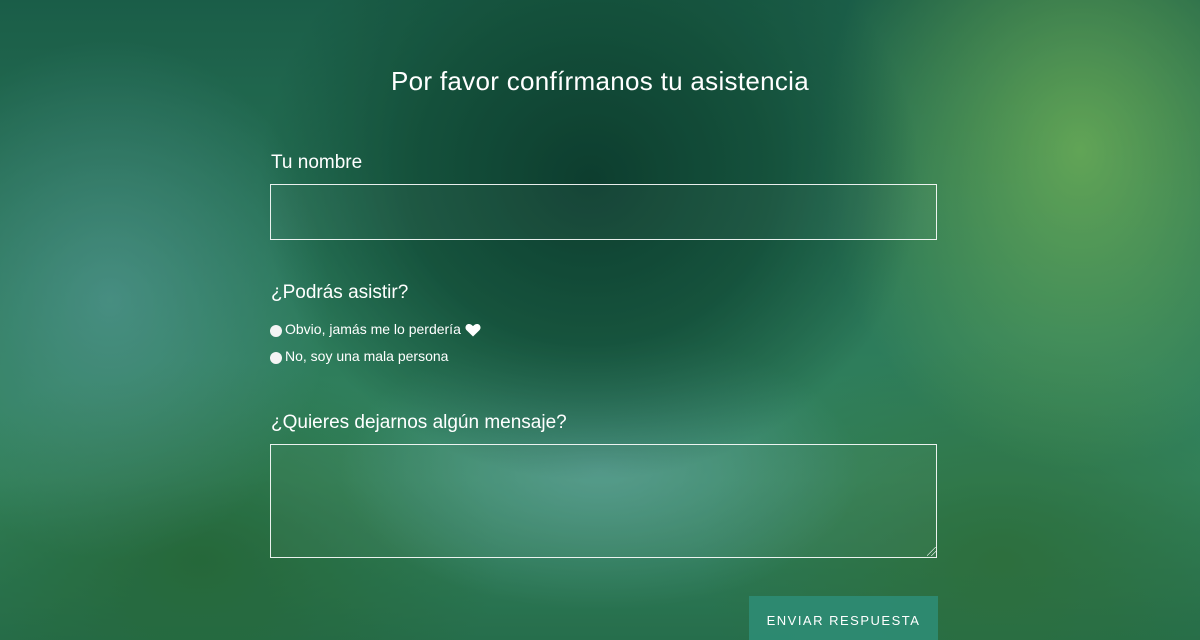 The height and width of the screenshot is (640, 1200). I want to click on resize-handle, so click(931, 551).